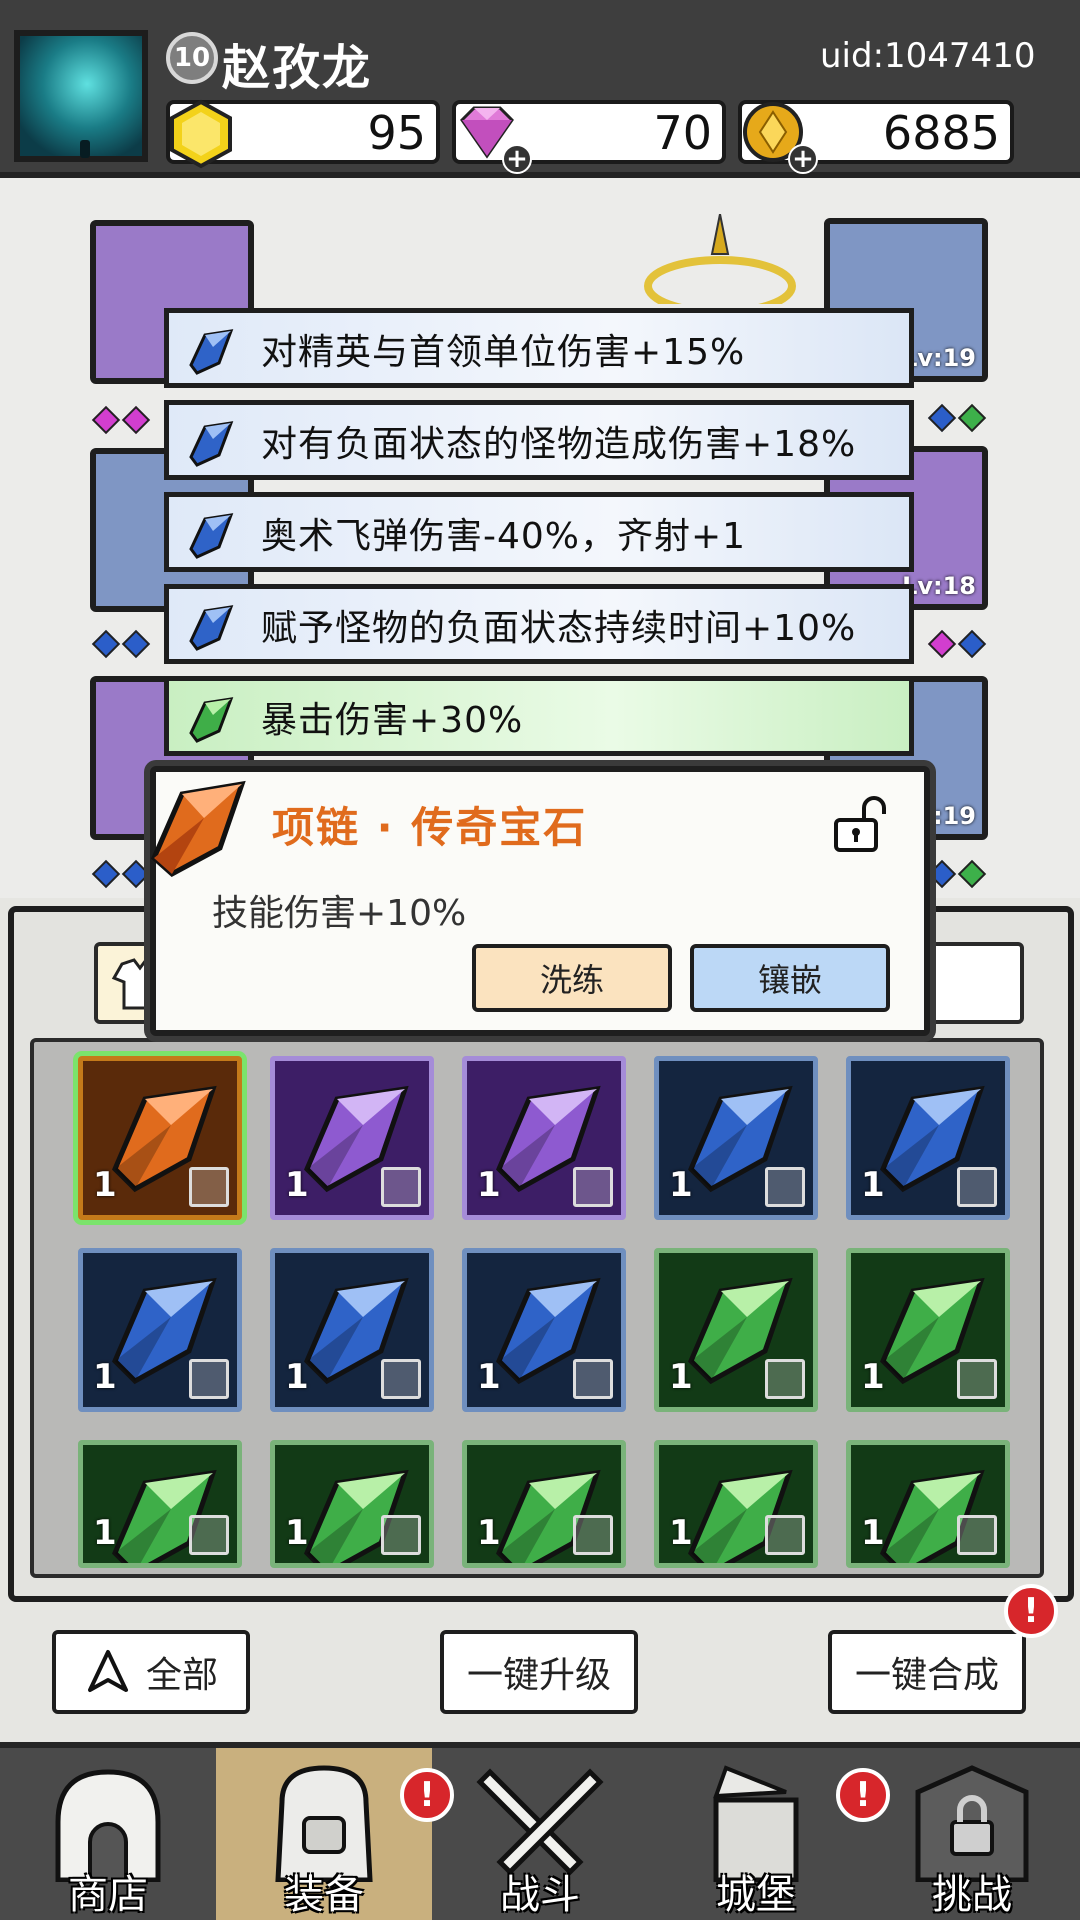 This screenshot has width=1080, height=1920. Describe the element at coordinates (192, 58) in the screenshot. I see `level-badge: 10` at that location.